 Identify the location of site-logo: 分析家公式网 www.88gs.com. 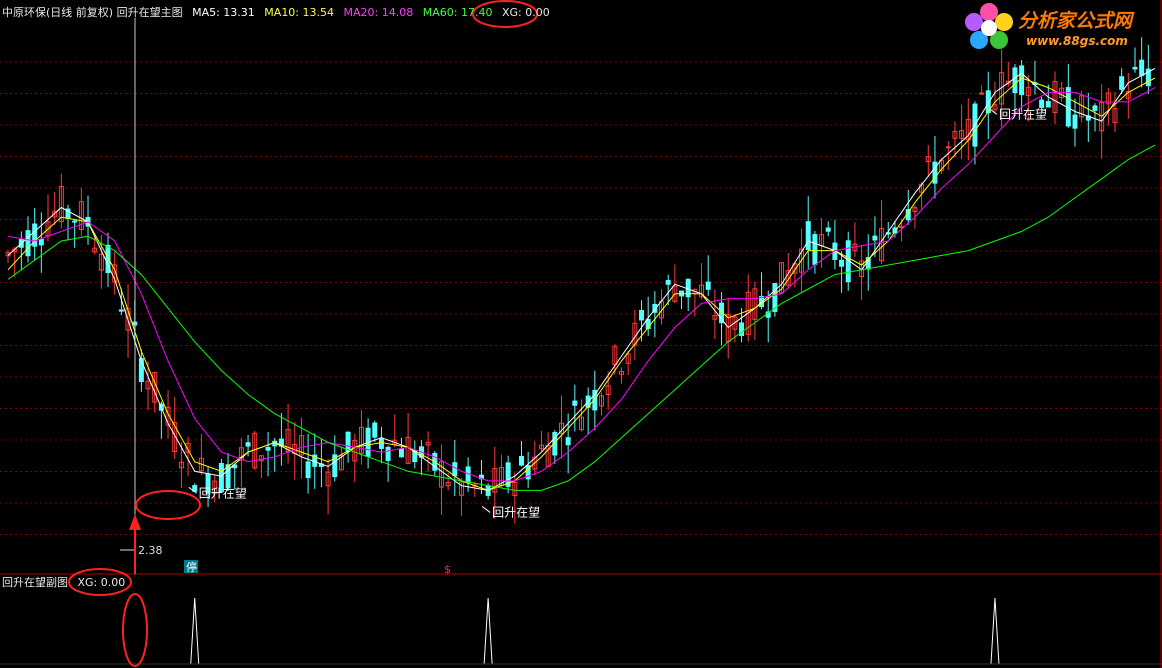
(1061, 27).